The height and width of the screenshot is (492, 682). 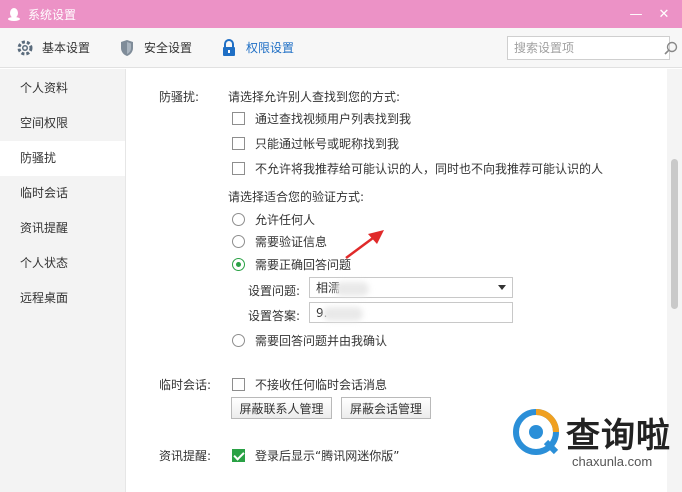 What do you see at coordinates (270, 48) in the screenshot?
I see `tab-permission-settings-label: 权限设置` at bounding box center [270, 48].